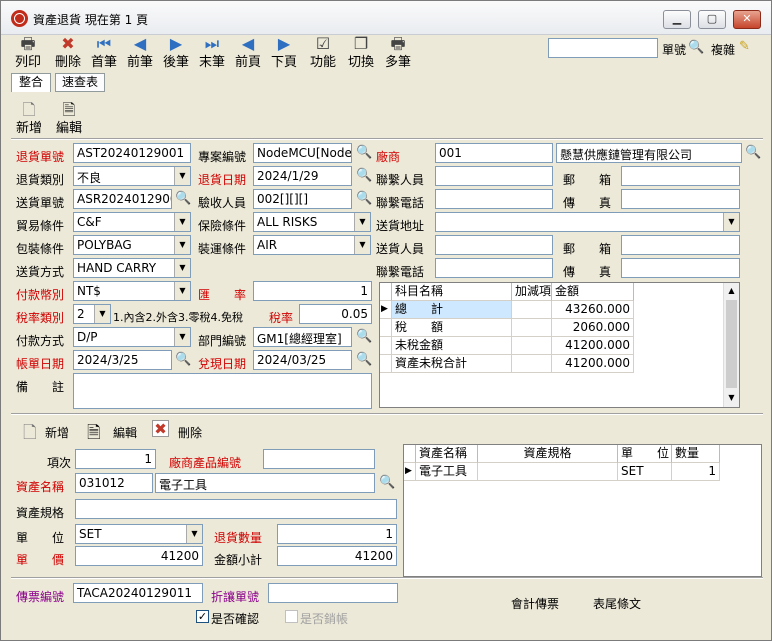 This screenshot has height=641, width=772. I want to click on currency-select: NT$ ▼, so click(132, 291).